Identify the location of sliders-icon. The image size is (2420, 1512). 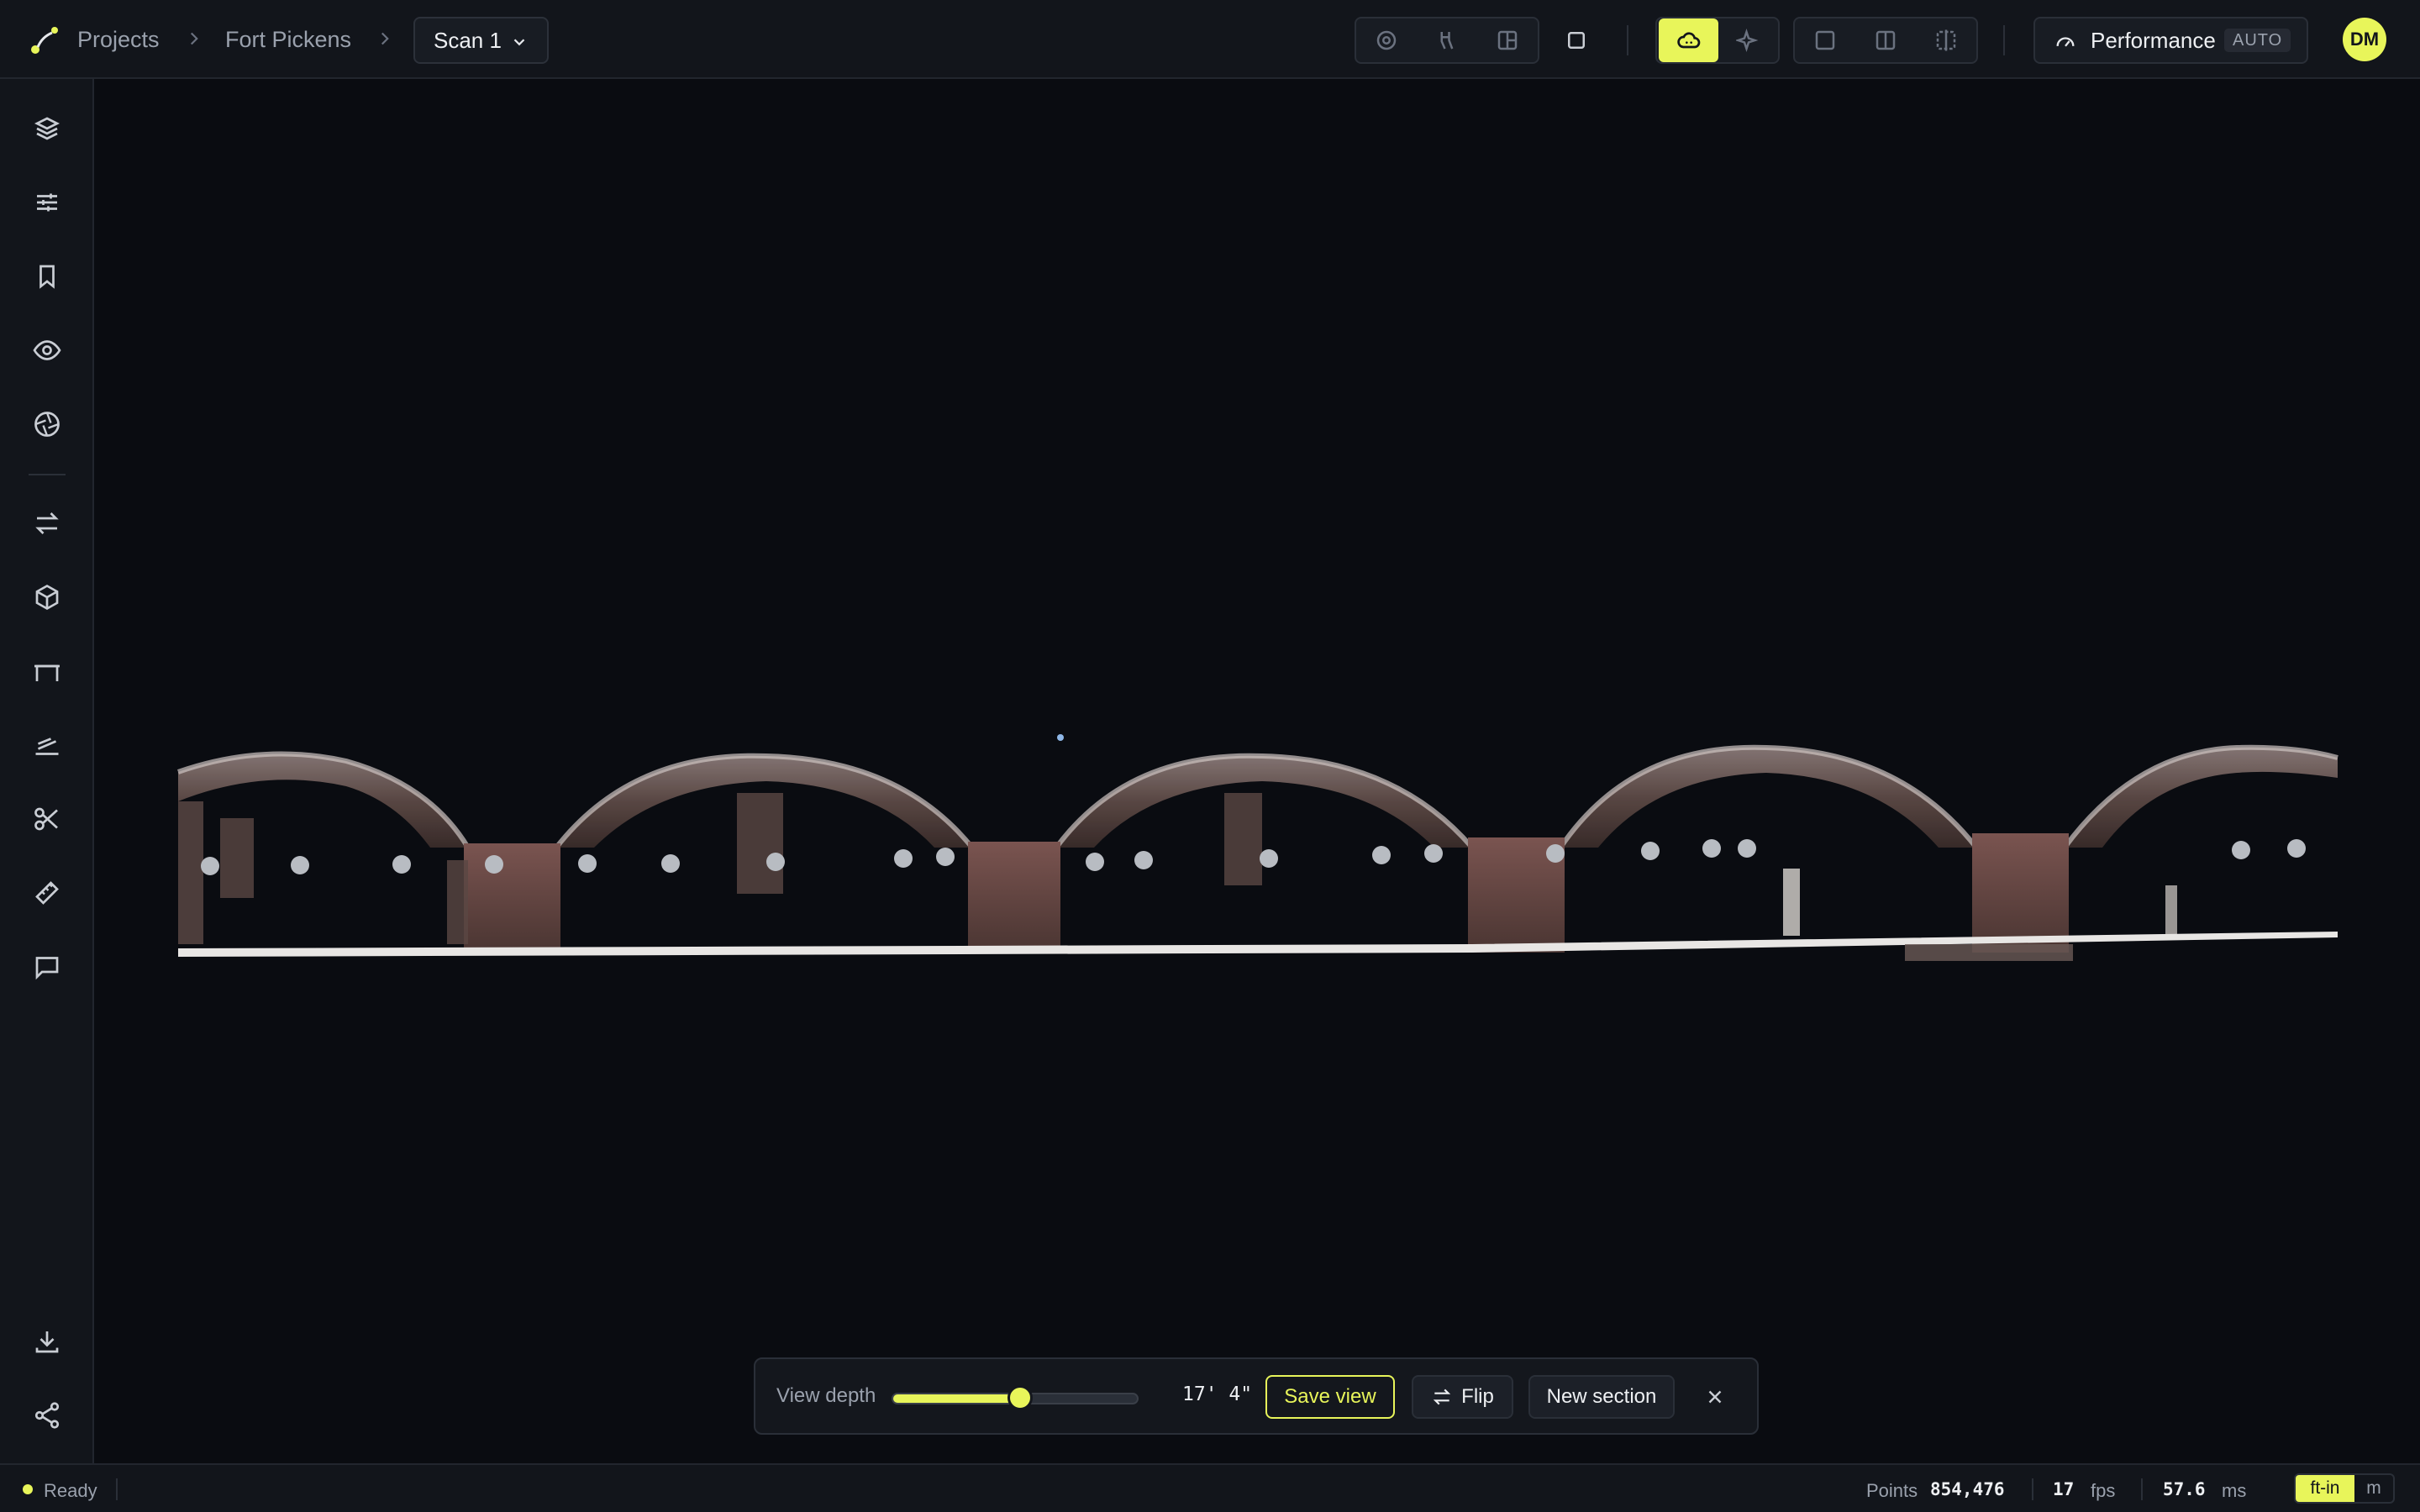
(47, 202).